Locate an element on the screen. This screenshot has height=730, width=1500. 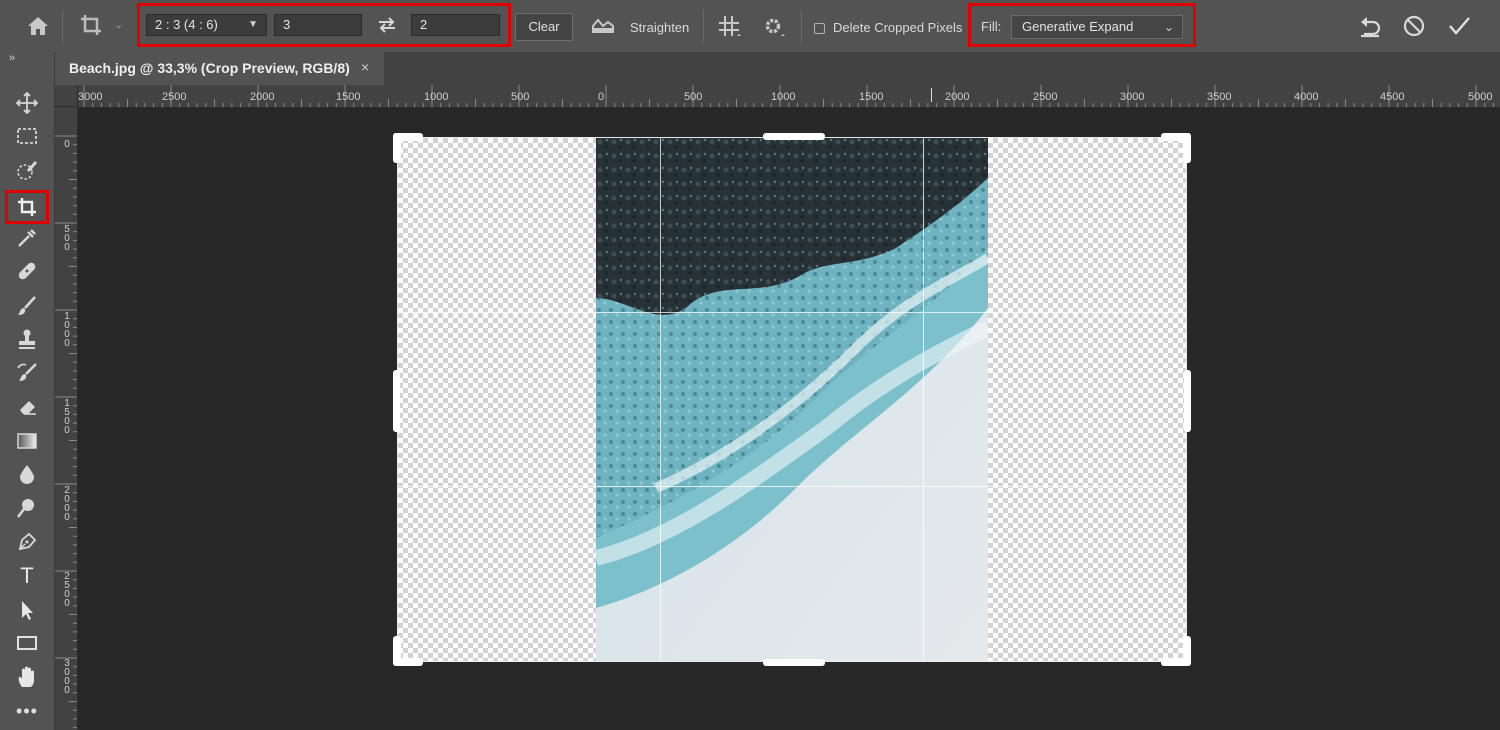
crop-handle-top-left is located at coordinates (397, 148).